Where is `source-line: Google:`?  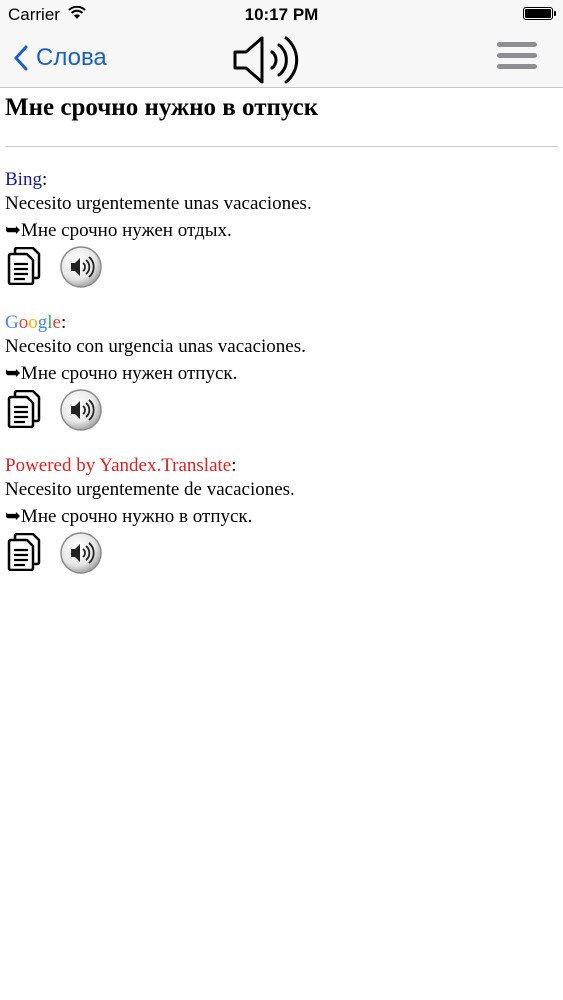
source-line: Google: is located at coordinates (281, 323).